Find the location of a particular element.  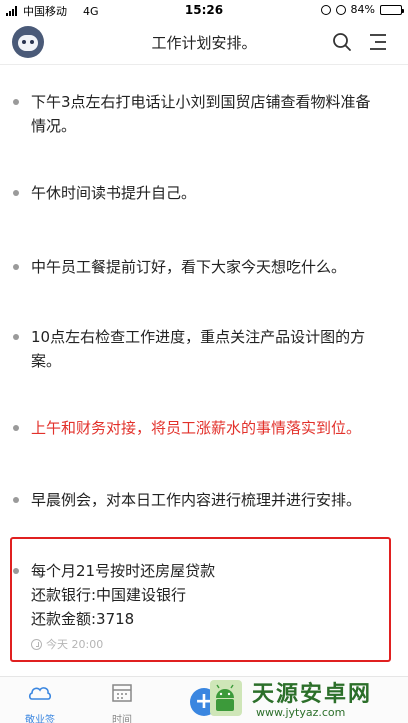

tab-label: 敬业签 is located at coordinates (40, 719).